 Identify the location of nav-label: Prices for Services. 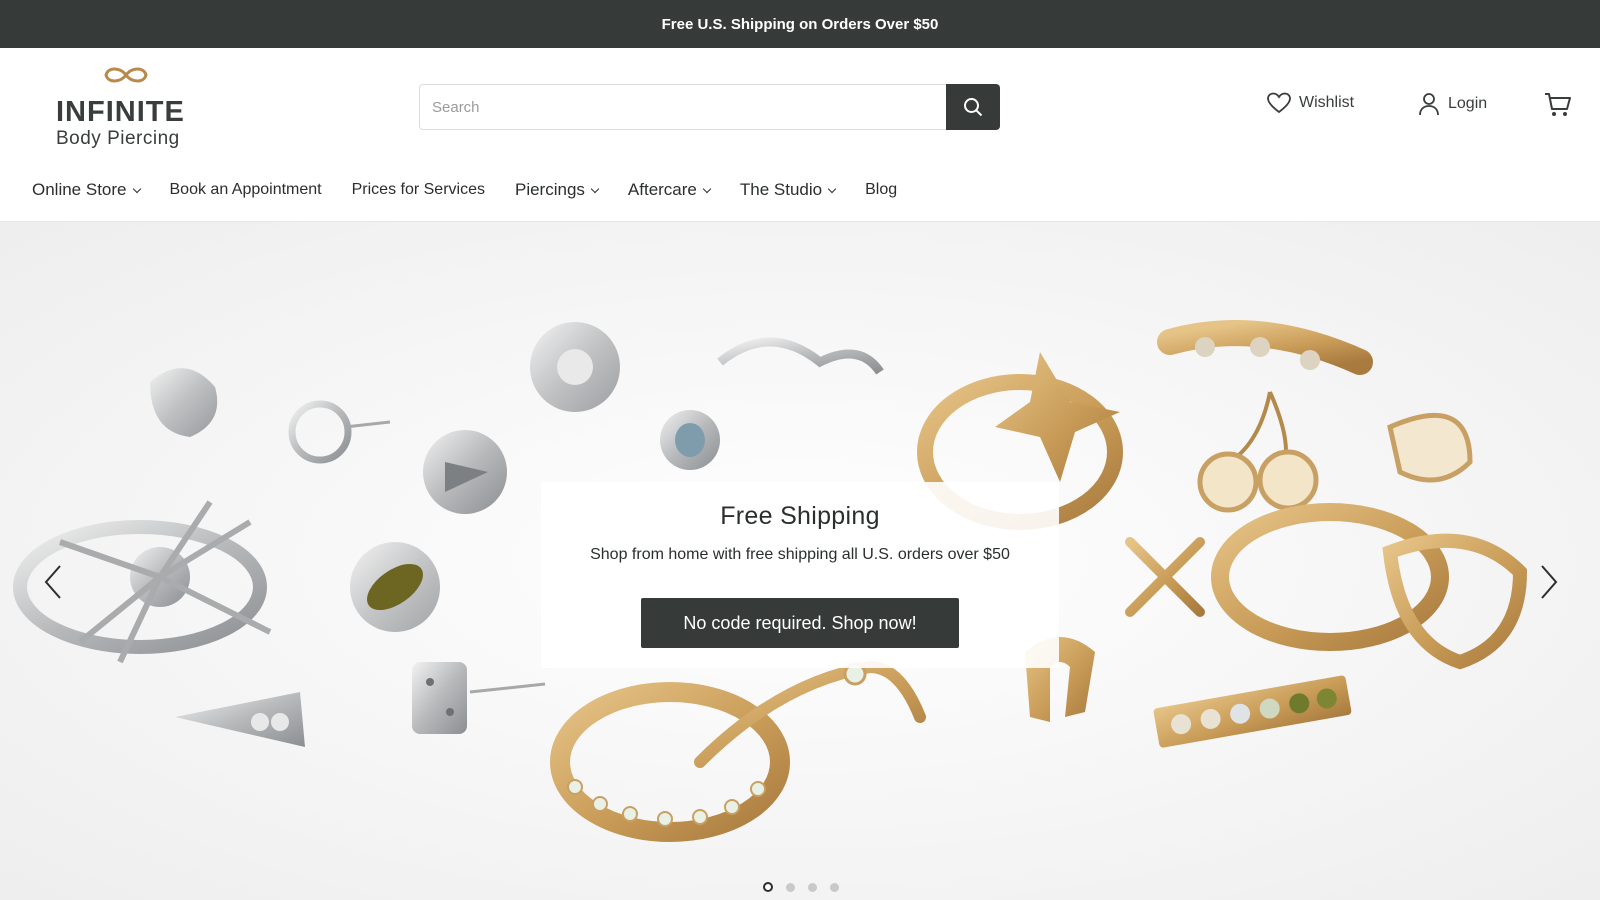
(418, 189).